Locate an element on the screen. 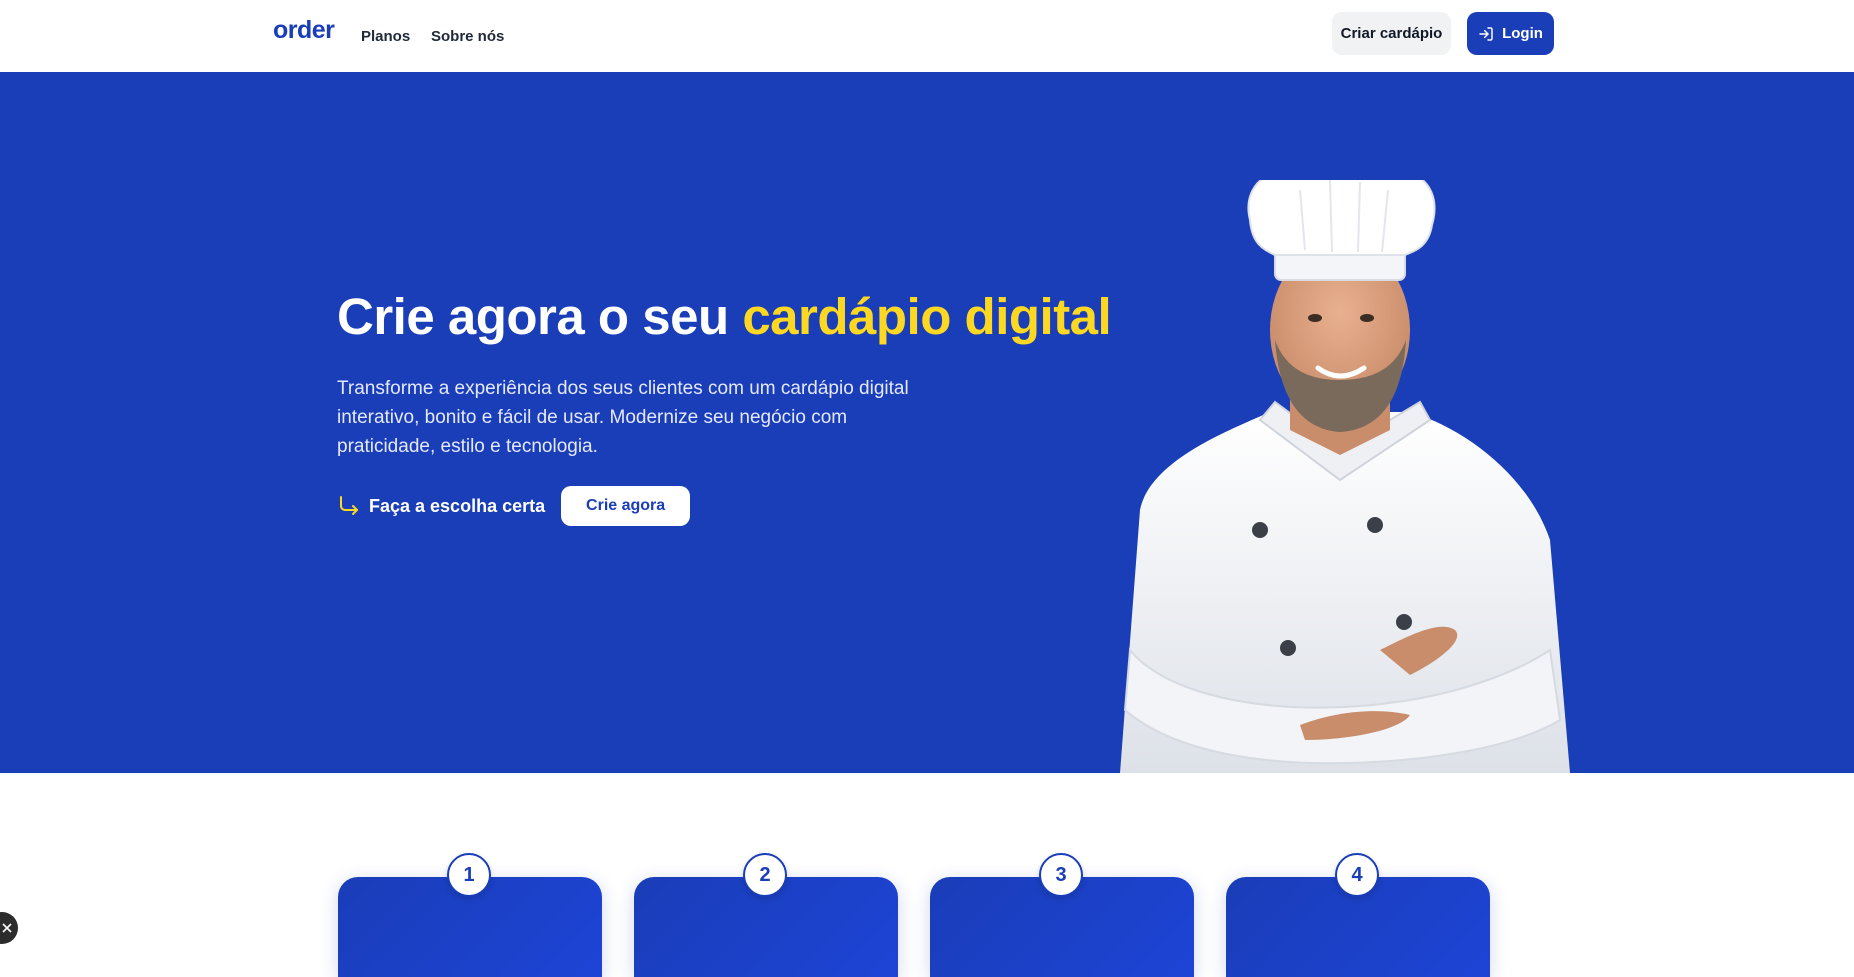 The height and width of the screenshot is (977, 1854). login-button: Login is located at coordinates (1510, 33).